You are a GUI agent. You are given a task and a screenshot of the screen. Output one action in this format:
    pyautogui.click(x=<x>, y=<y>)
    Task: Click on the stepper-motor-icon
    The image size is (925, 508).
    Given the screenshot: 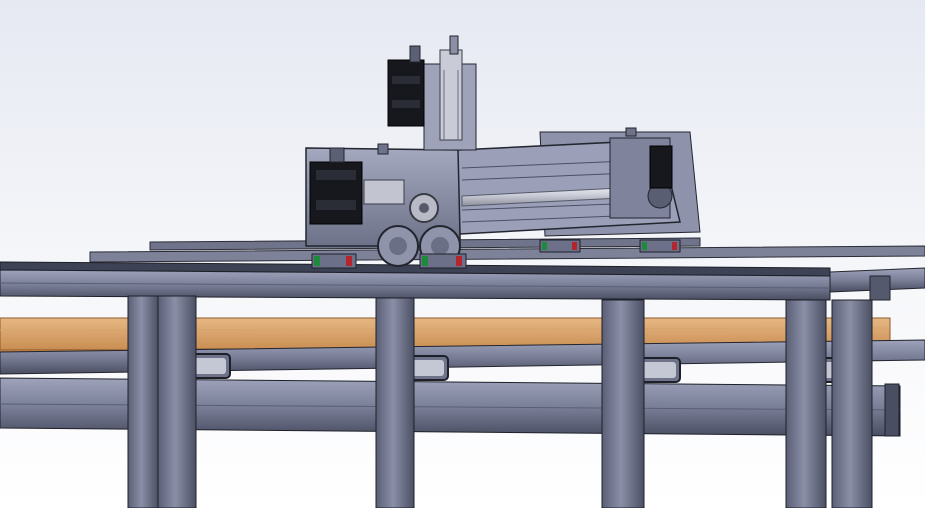 What is the action you would take?
    pyautogui.click(x=661, y=167)
    